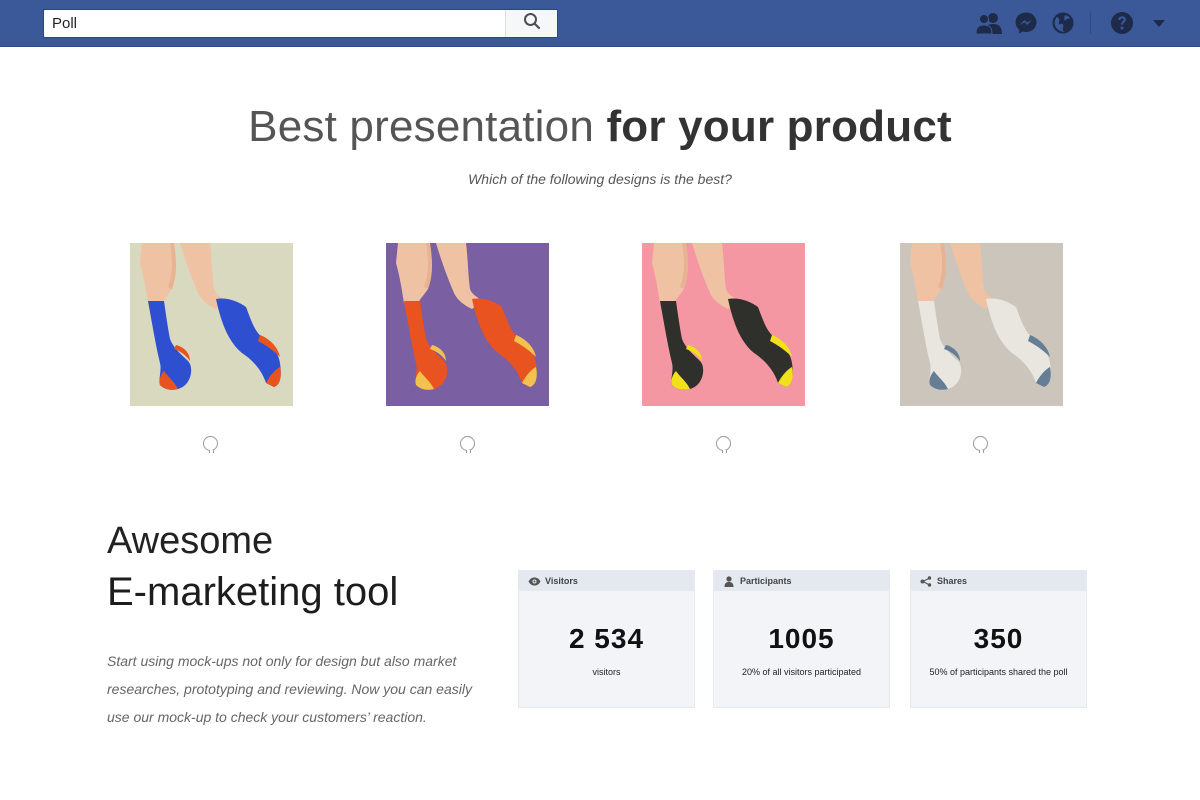 The height and width of the screenshot is (800, 1200). I want to click on stat-value: 2 534, so click(606, 638).